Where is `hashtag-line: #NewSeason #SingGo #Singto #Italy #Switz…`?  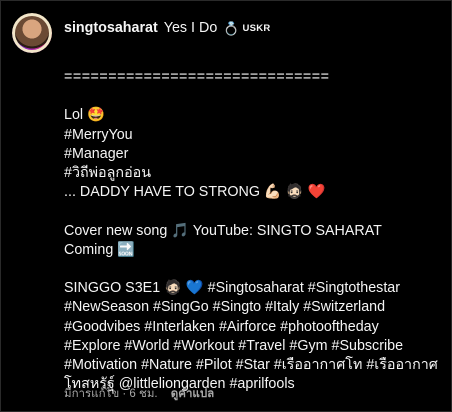
hashtag-line: #NewSeason #SingGo #Singto #Italy #Switz… is located at coordinates (254, 307).